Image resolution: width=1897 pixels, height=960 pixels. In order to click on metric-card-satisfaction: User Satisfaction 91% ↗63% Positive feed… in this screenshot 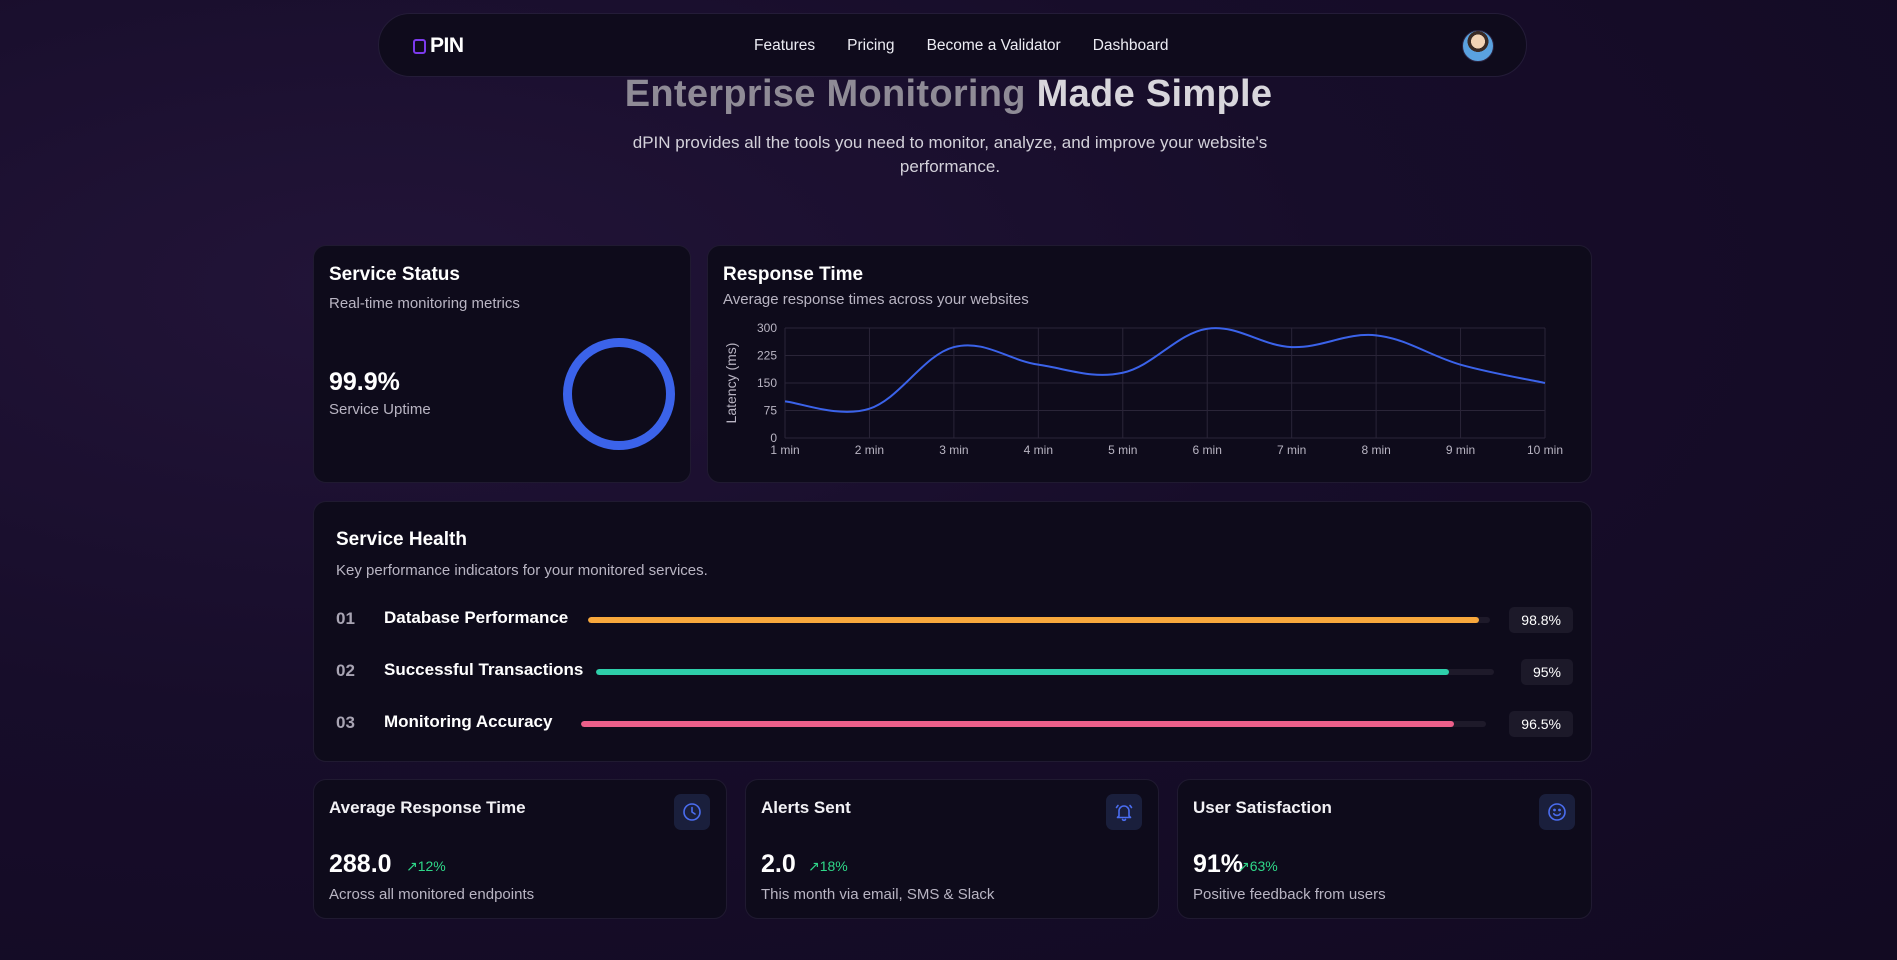, I will do `click(1384, 849)`.